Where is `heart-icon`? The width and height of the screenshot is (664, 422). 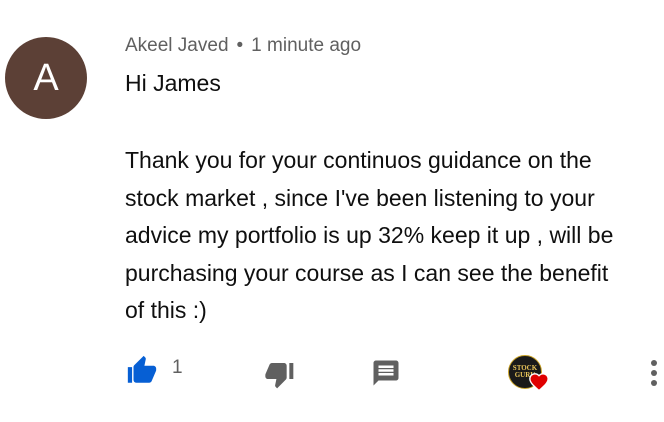
heart-icon is located at coordinates (539, 382).